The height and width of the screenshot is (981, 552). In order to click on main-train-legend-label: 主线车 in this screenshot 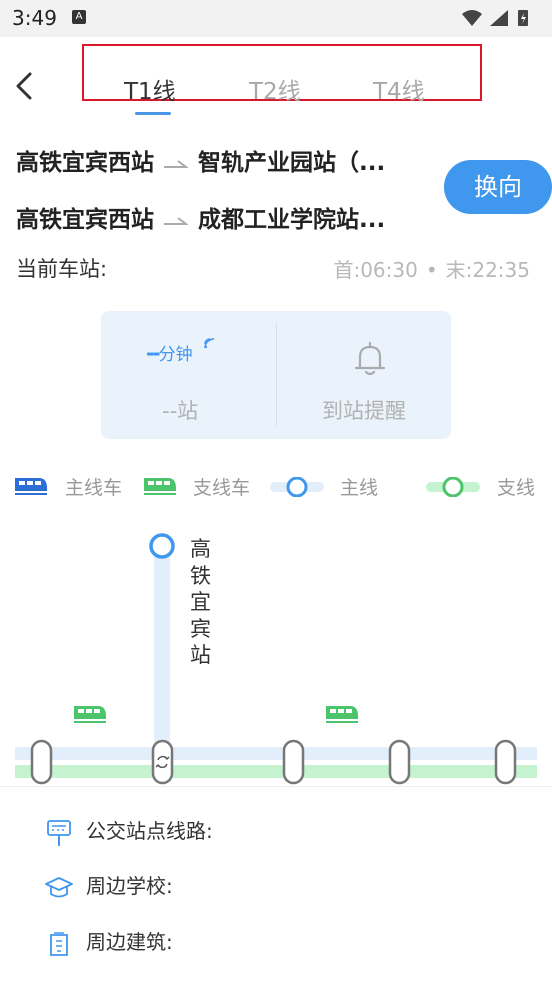, I will do `click(94, 488)`.